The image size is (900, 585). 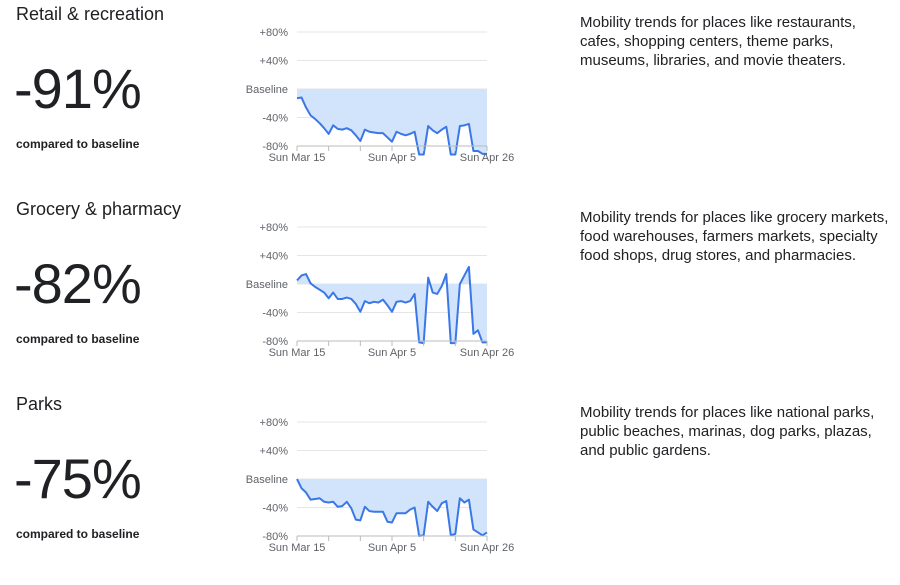 I want to click on category-title: Retail & recreation, so click(x=90, y=14).